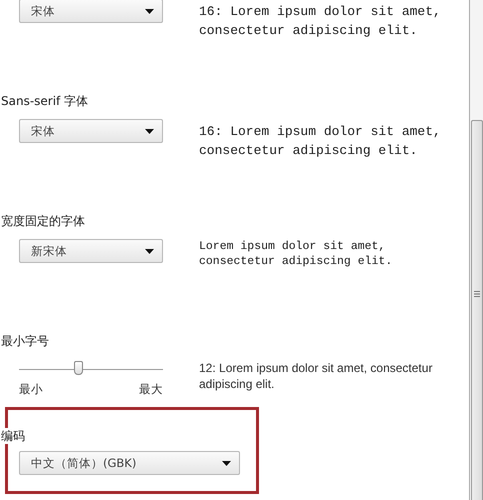 The image size is (483, 500). What do you see at coordinates (477, 294) in the screenshot?
I see `grip-icon` at bounding box center [477, 294].